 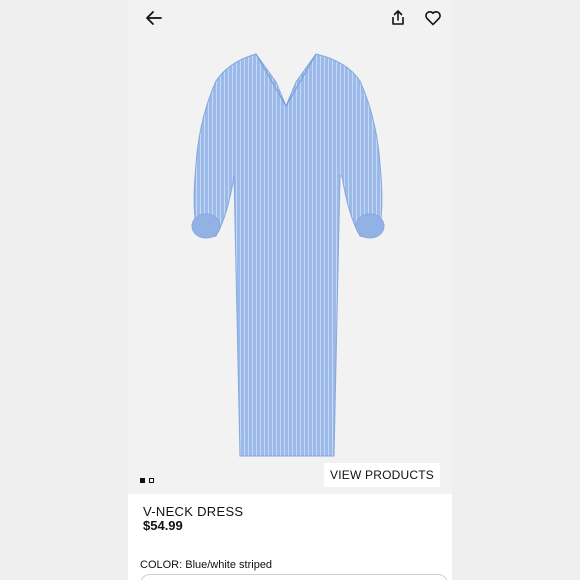 What do you see at coordinates (382, 475) in the screenshot?
I see `view-products-button: VIEW PRODUCTS` at bounding box center [382, 475].